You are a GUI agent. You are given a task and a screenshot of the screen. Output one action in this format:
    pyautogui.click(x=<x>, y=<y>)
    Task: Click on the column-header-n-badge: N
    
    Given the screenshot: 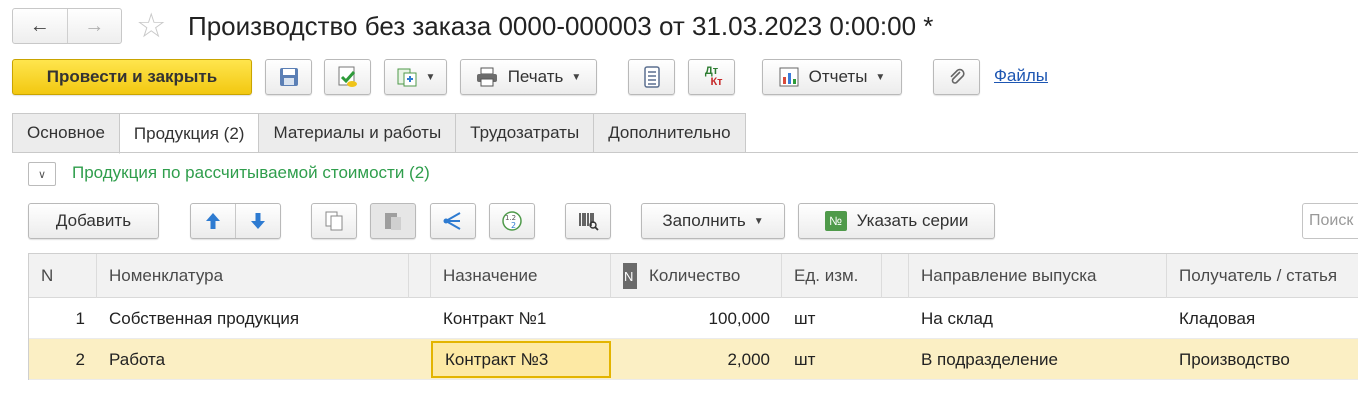 What is the action you would take?
    pyautogui.click(x=630, y=276)
    